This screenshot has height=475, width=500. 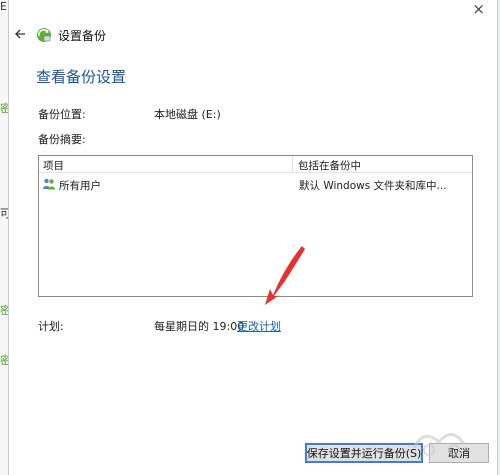 I want to click on backup-location-label: 备份位置:, so click(x=62, y=114).